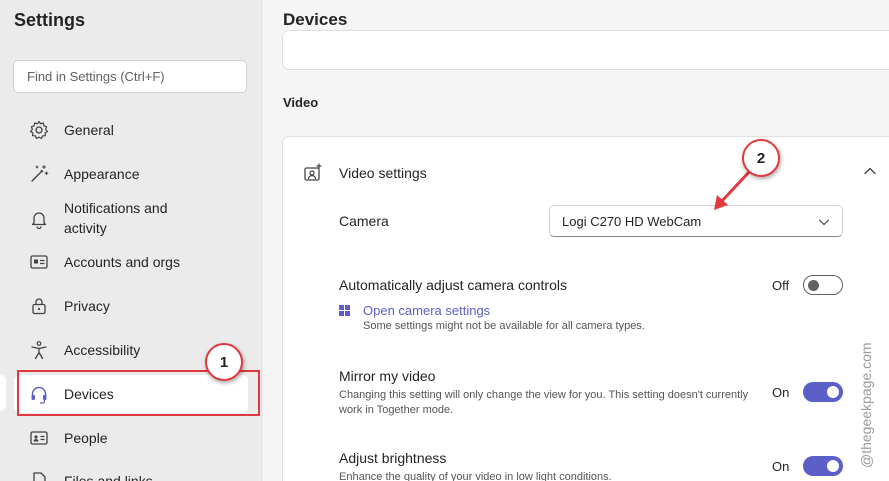 The height and width of the screenshot is (481, 889). I want to click on camera-label: Camera, so click(364, 221).